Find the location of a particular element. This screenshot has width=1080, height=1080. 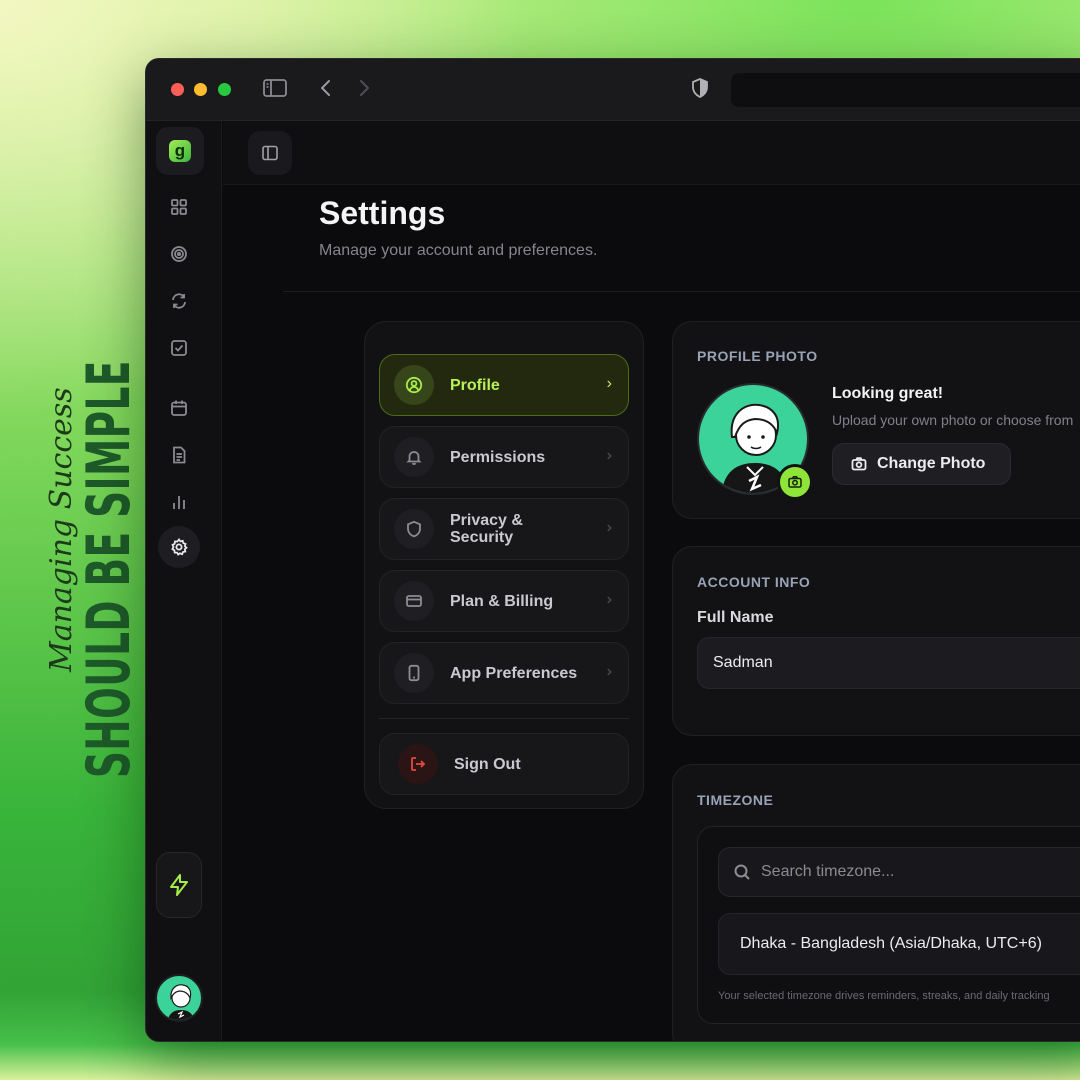

minimize-window-button is located at coordinates (200, 89).